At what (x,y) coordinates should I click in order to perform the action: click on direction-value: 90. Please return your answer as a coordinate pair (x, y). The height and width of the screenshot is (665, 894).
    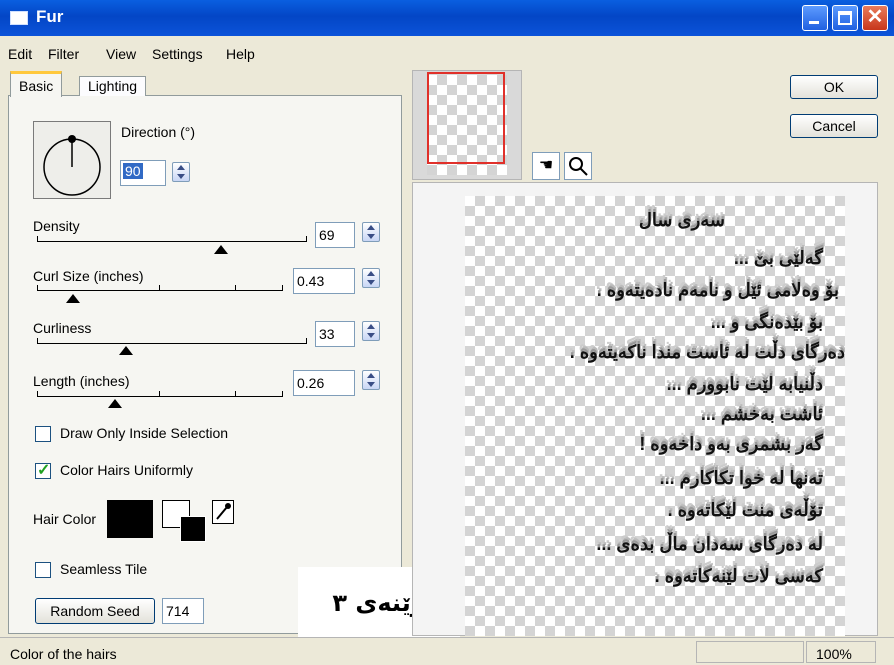
    Looking at the image, I should click on (133, 171).